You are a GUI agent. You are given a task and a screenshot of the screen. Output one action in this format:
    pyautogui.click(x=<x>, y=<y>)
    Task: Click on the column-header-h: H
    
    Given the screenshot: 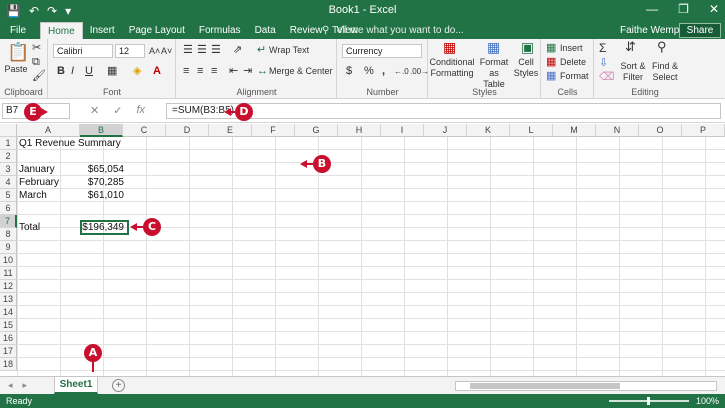 What is the action you would take?
    pyautogui.click(x=359, y=130)
    